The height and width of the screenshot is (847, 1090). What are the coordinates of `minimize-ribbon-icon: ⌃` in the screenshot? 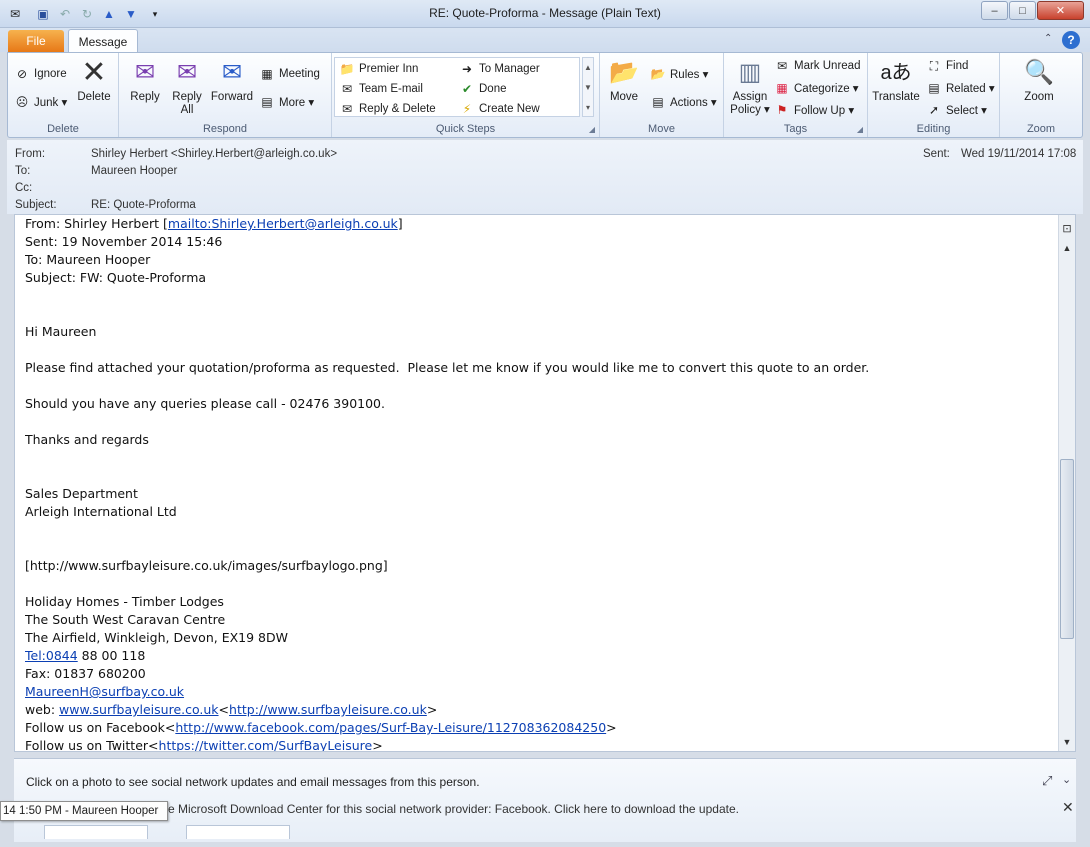 It's located at (1048, 38).